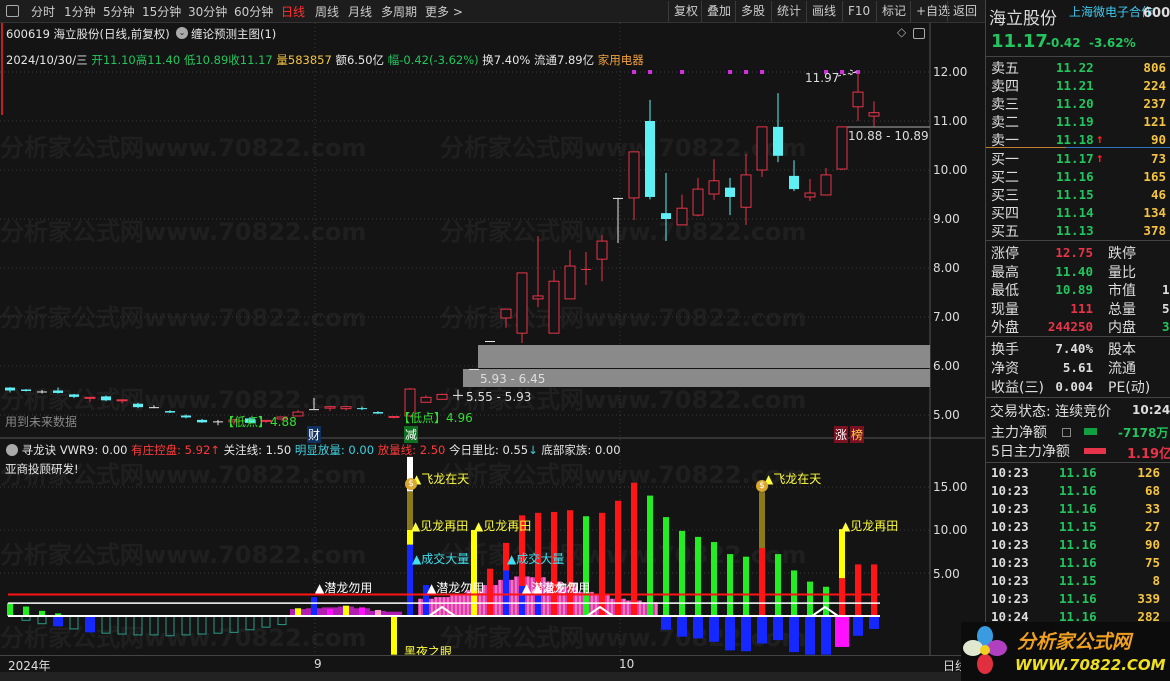 This screenshot has height=681, width=1170. I want to click on tick-volume: 33, so click(1152, 508).